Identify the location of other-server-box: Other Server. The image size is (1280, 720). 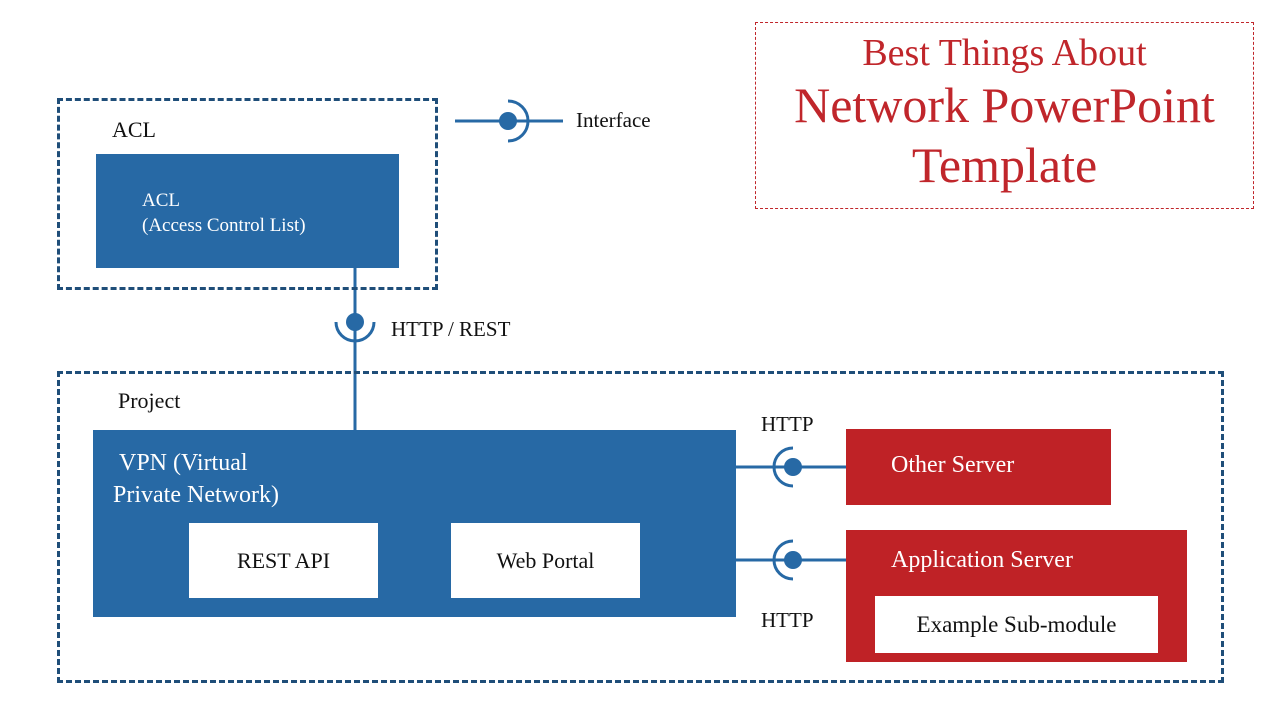
(978, 467).